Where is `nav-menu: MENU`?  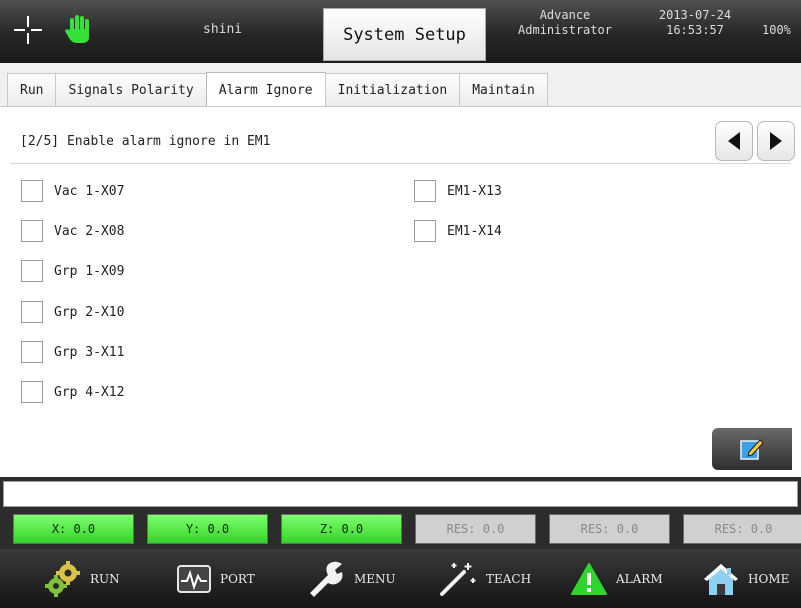 nav-menu: MENU is located at coordinates (351, 578).